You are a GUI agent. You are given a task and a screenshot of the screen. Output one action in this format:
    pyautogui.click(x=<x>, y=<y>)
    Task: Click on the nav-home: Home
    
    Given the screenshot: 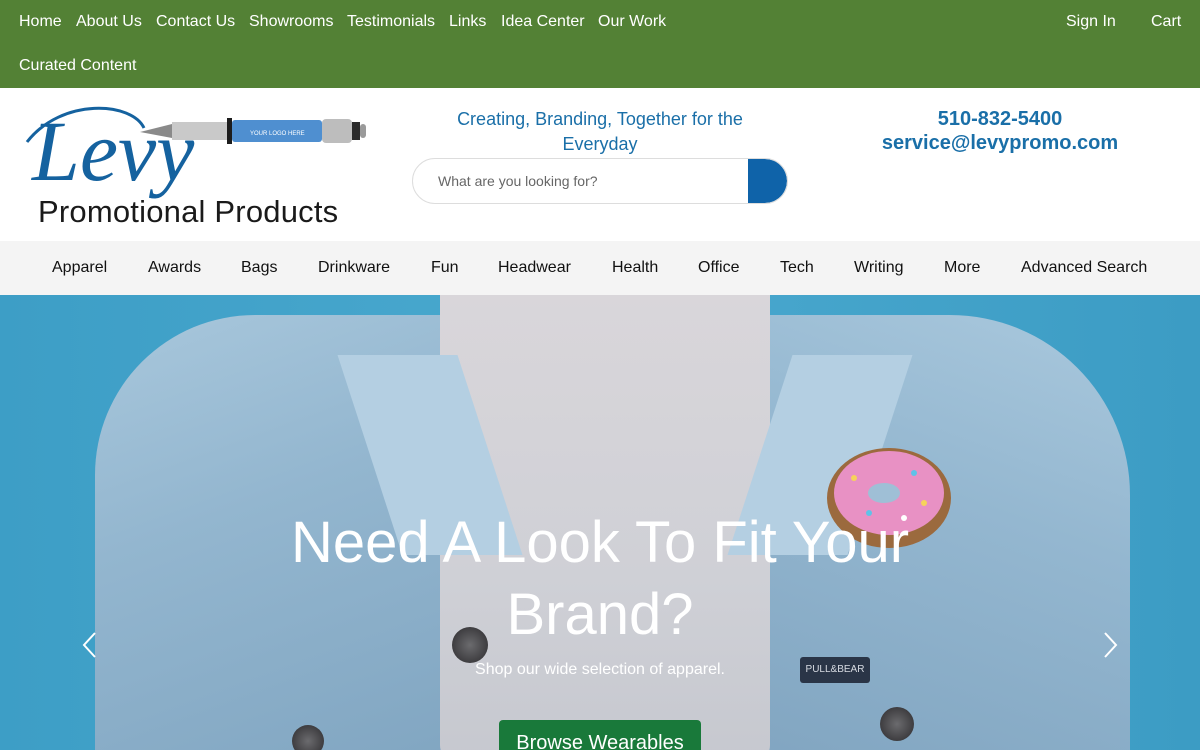 What is the action you would take?
    pyautogui.click(x=40, y=22)
    